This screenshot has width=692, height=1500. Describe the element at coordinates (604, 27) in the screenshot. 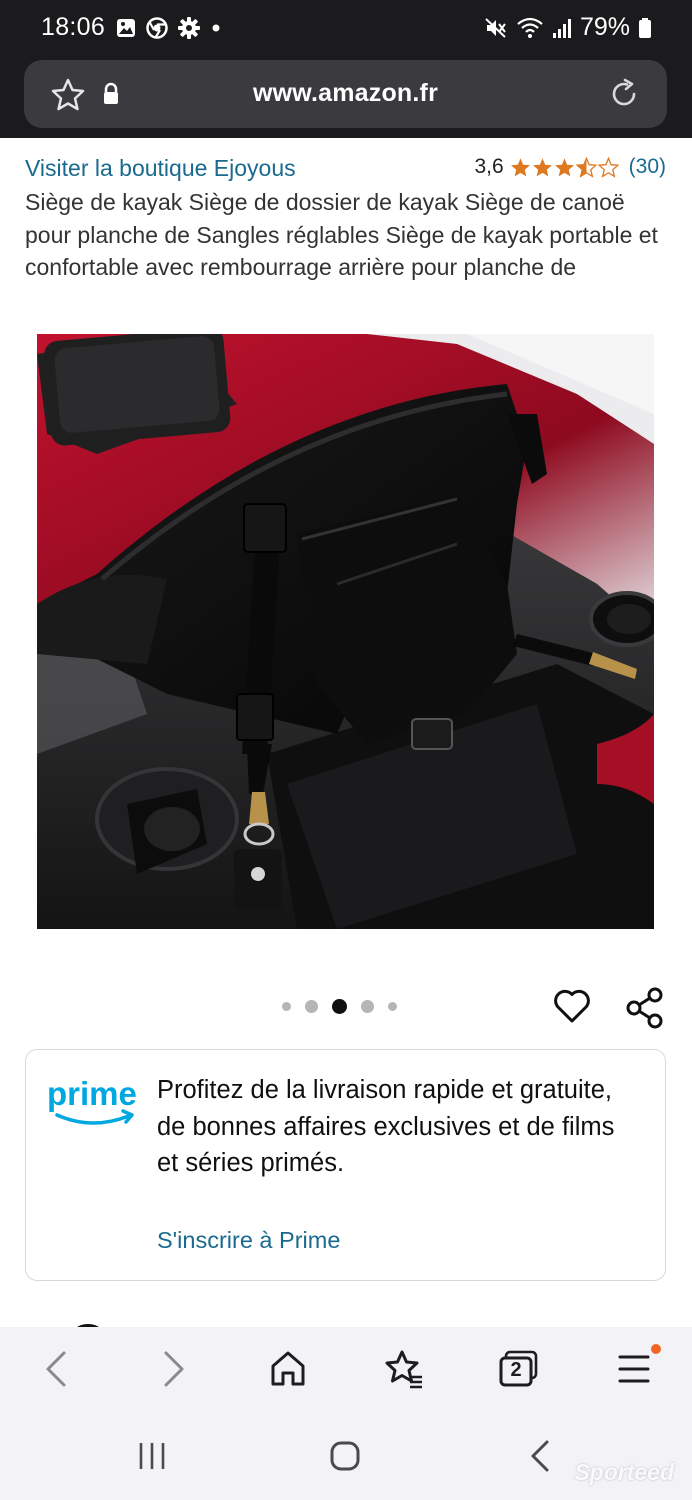

I see `battery-percent: 79%` at that location.